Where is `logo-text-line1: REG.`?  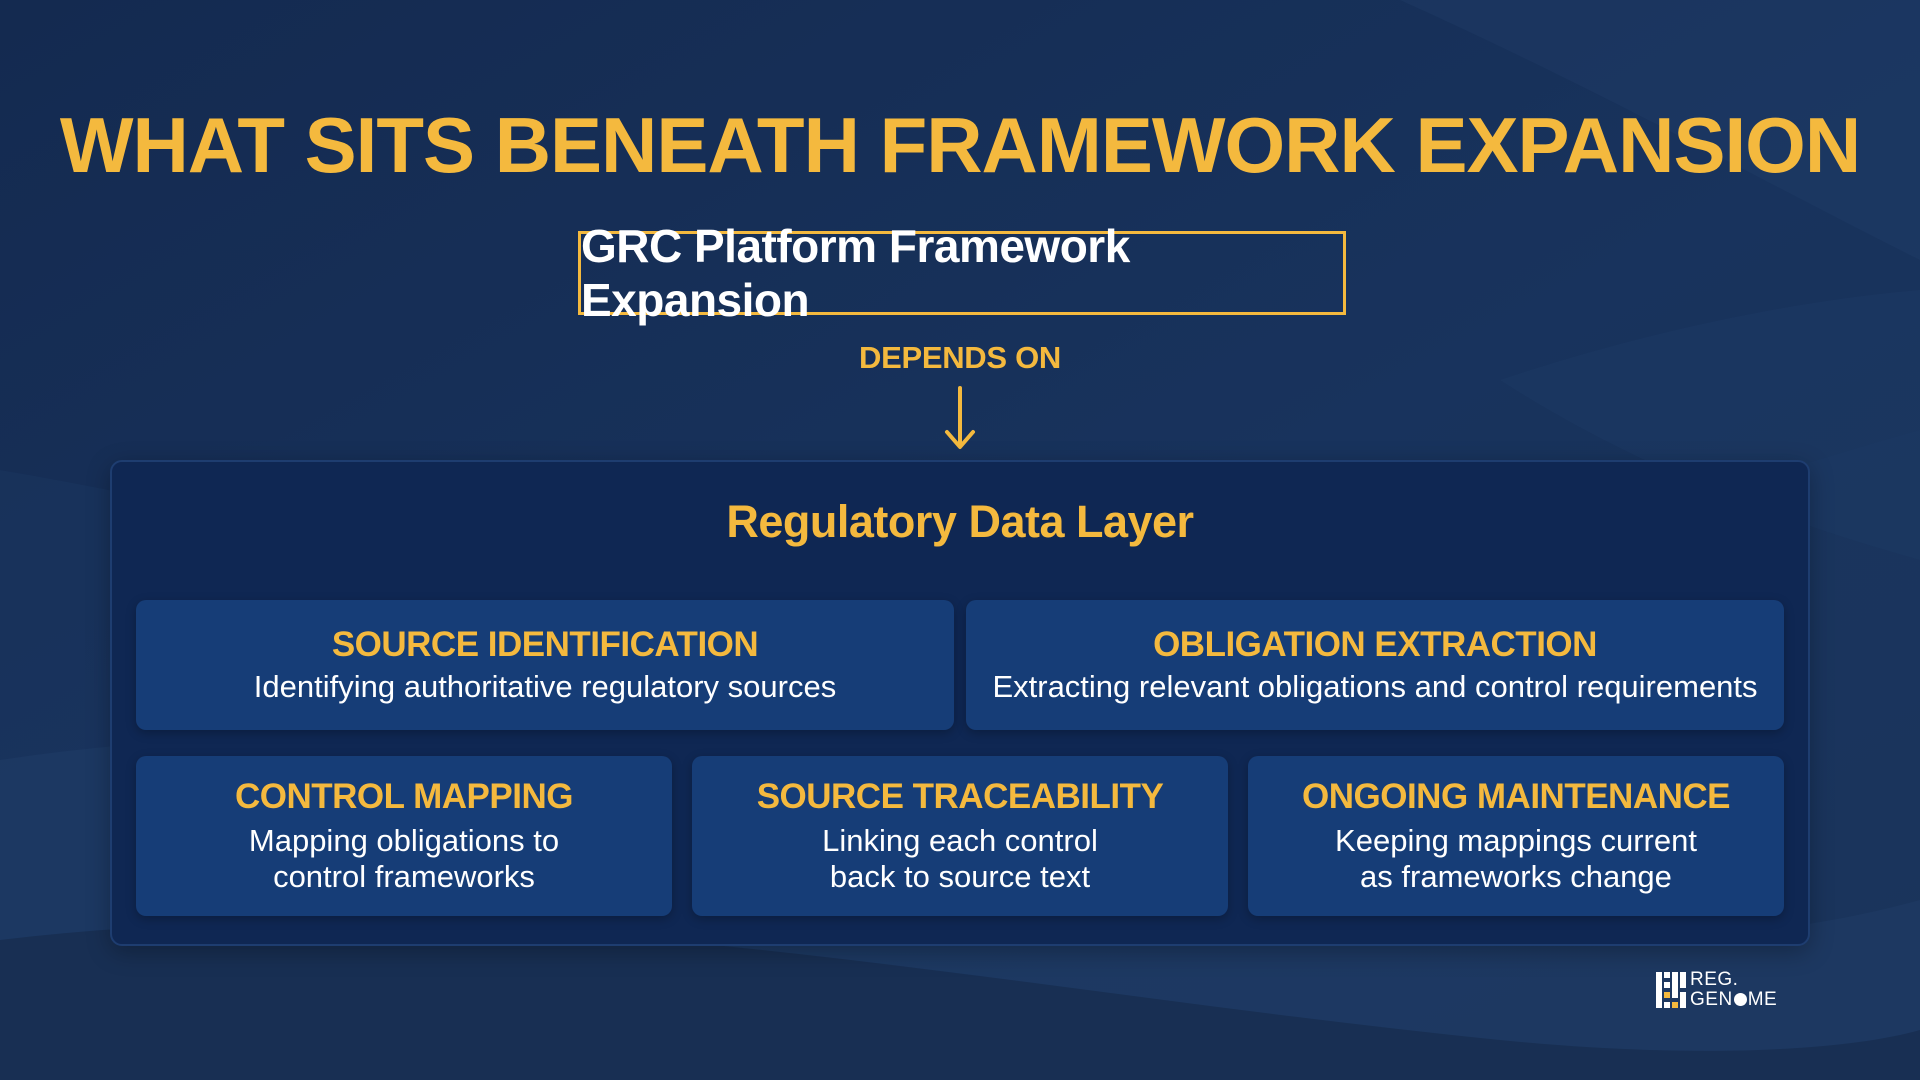
logo-text-line1: REG. is located at coordinates (1714, 979).